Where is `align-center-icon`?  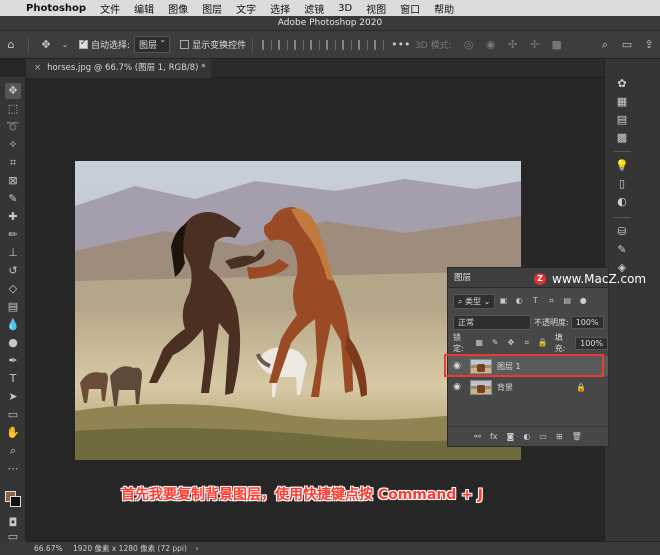 align-center-icon is located at coordinates (283, 44).